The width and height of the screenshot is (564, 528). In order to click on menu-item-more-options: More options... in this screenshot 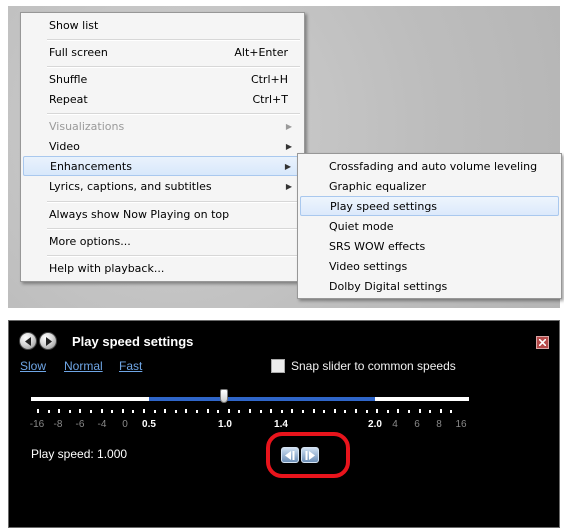, I will do `click(162, 242)`.